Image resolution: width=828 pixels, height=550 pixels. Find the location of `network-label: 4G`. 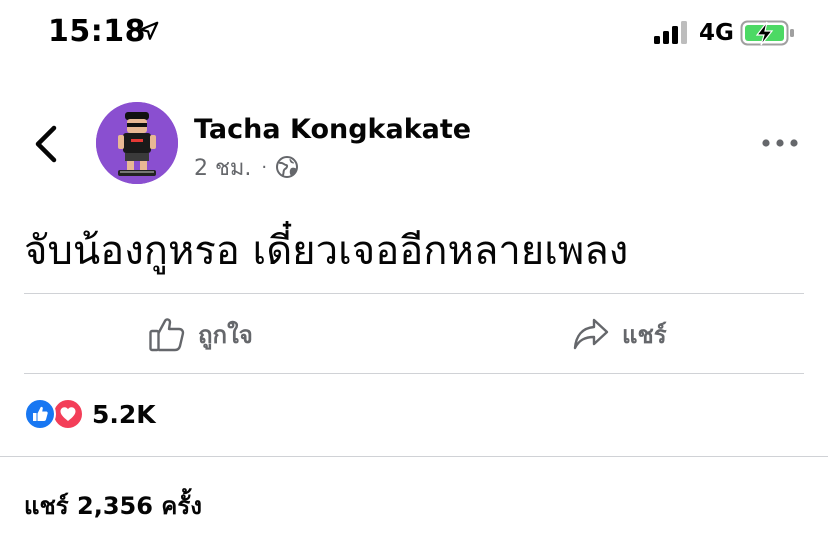

network-label: 4G is located at coordinates (716, 33).